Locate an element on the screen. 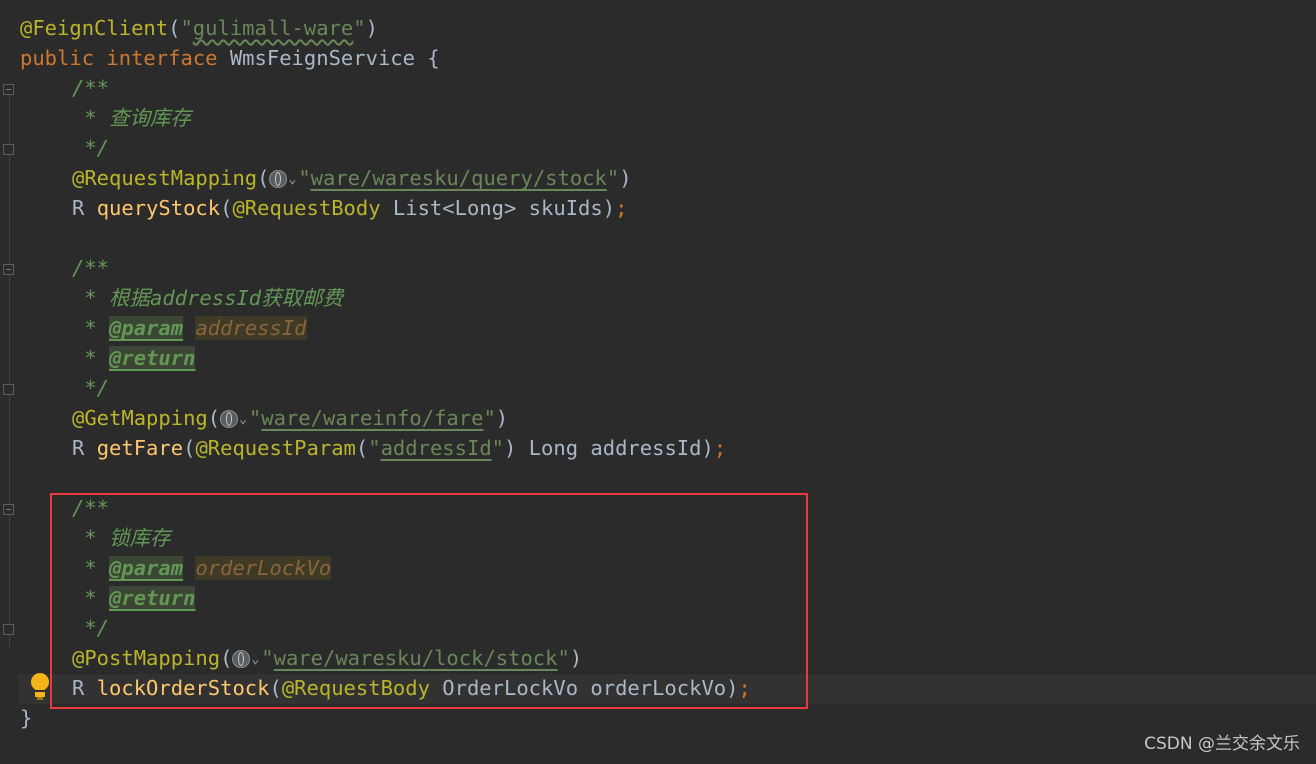 This screenshot has width=1316, height=764. code-line-feign-client: @FeignClient("gulimall-ware") is located at coordinates (199, 28).